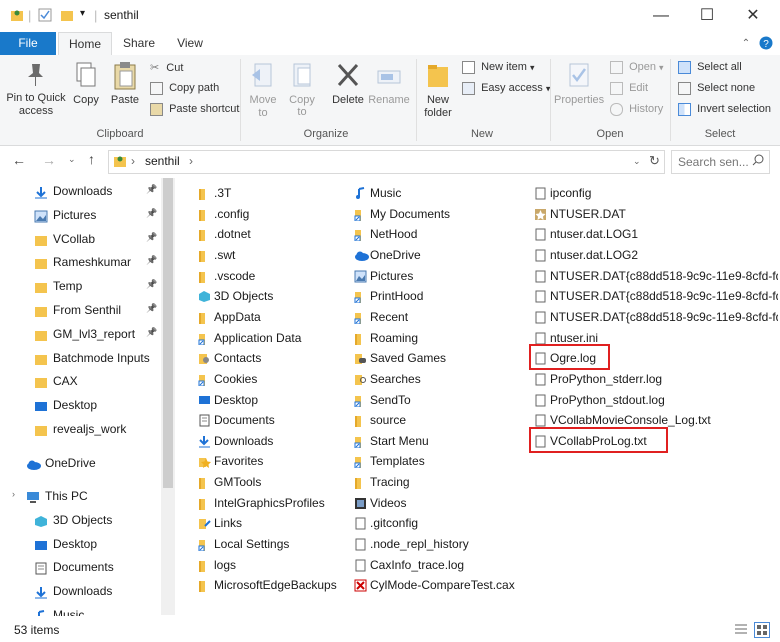  I want to click on cut-button: ✂ Cut, so click(166, 67).